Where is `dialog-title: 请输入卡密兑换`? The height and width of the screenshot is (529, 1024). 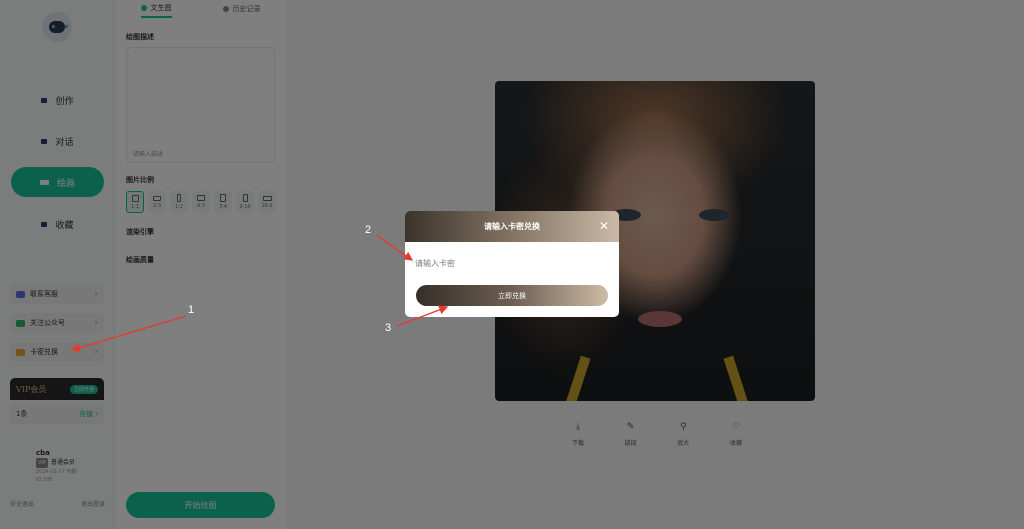 dialog-title: 请输入卡密兑换 is located at coordinates (512, 226).